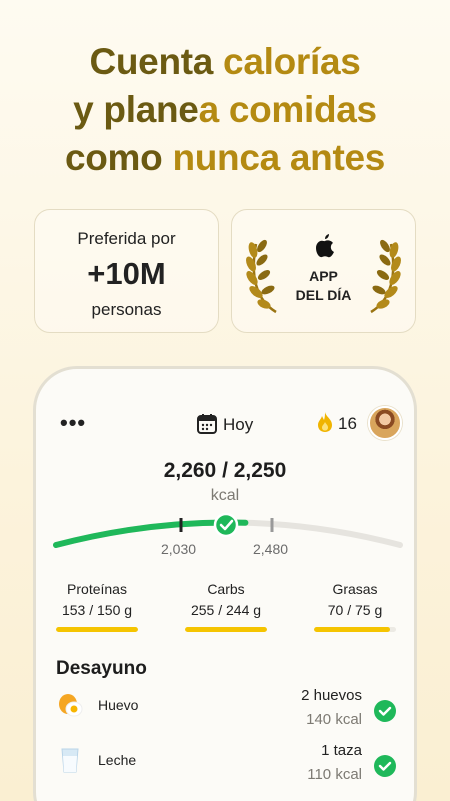  What do you see at coordinates (385, 423) in the screenshot?
I see `avatar` at bounding box center [385, 423].